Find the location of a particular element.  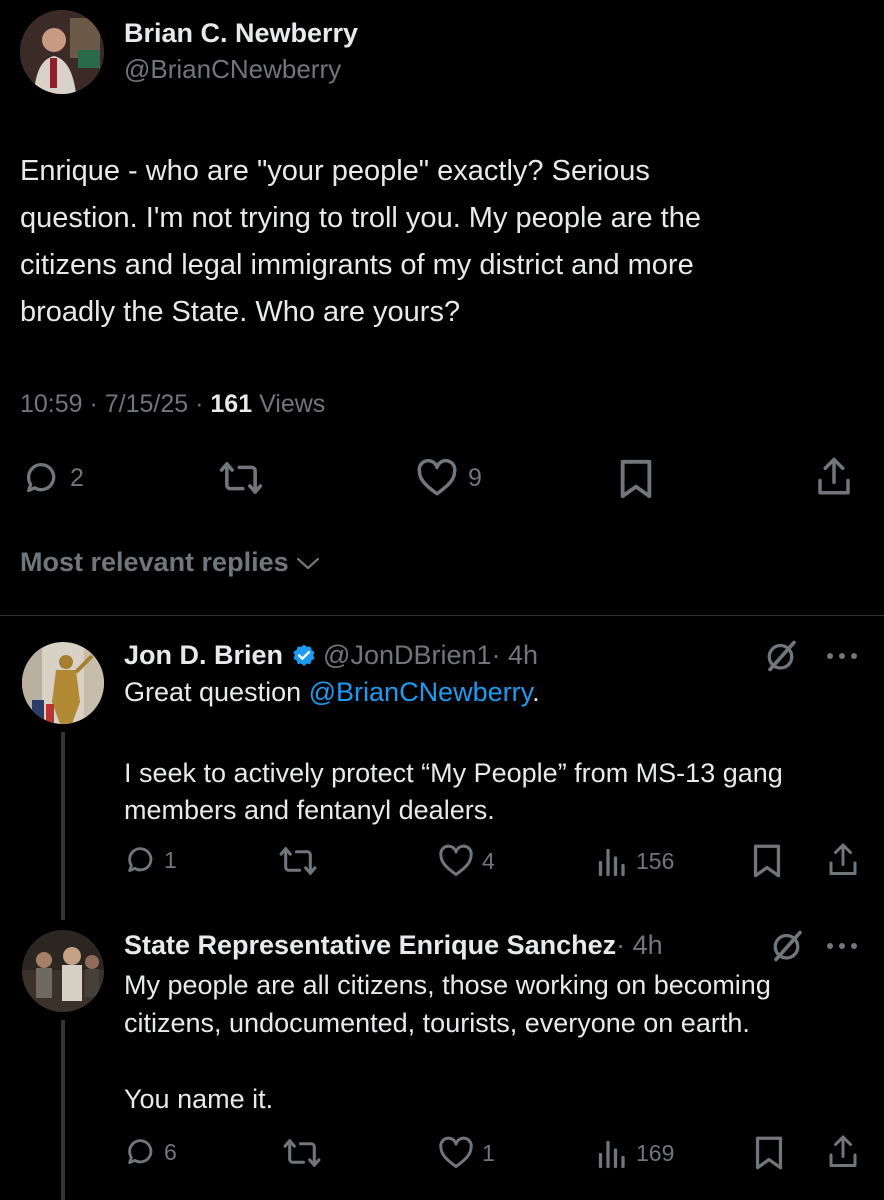

main-author-name: Brian C. Newberry is located at coordinates (241, 33).